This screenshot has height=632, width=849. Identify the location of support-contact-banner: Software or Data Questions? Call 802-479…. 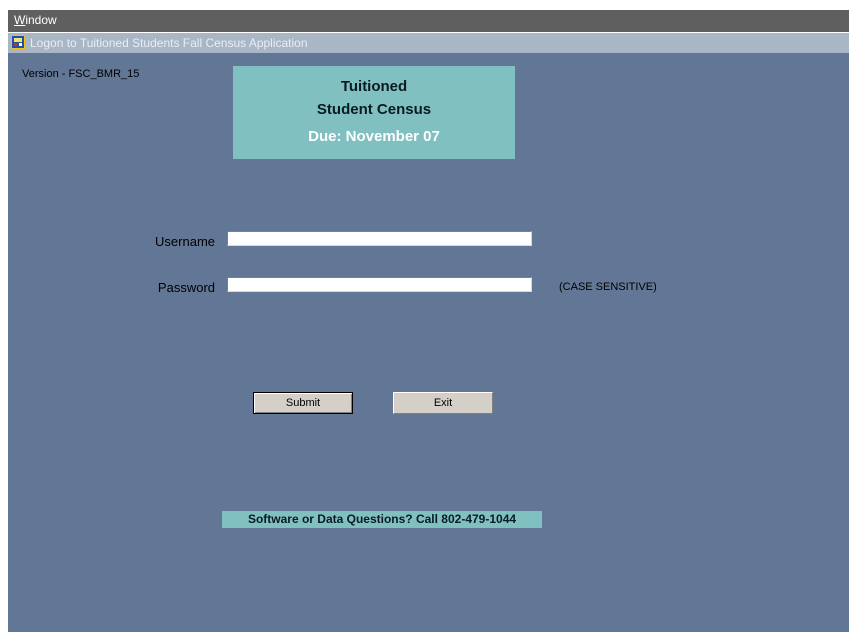
(382, 519).